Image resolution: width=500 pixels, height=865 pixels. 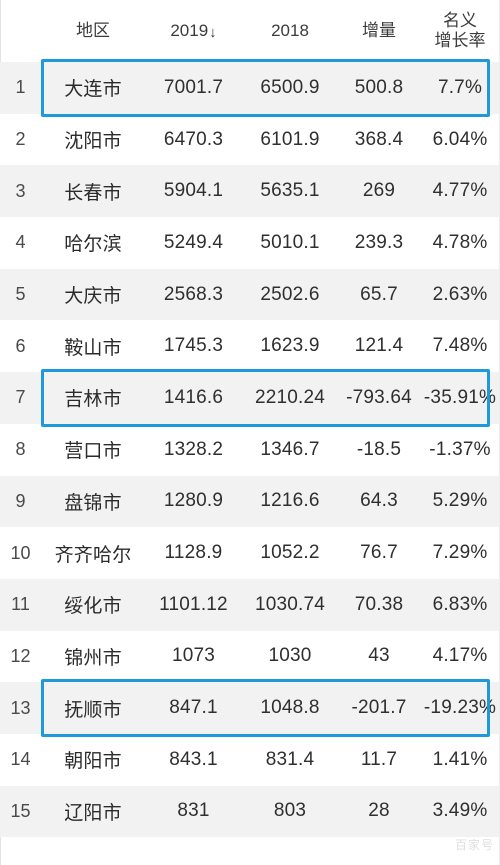 What do you see at coordinates (193, 88) in the screenshot?
I see `cell-2019: 7001.7` at bounding box center [193, 88].